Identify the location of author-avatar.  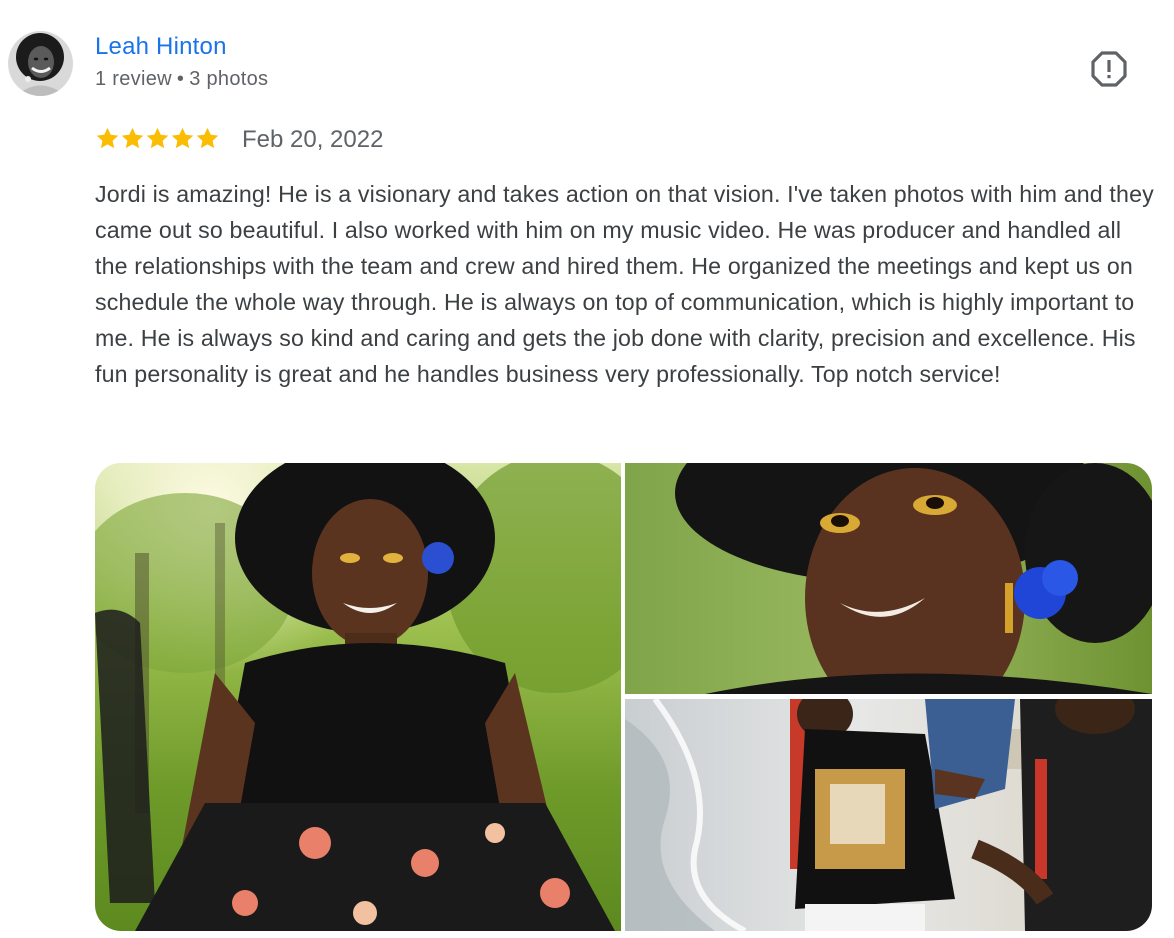
(40, 63).